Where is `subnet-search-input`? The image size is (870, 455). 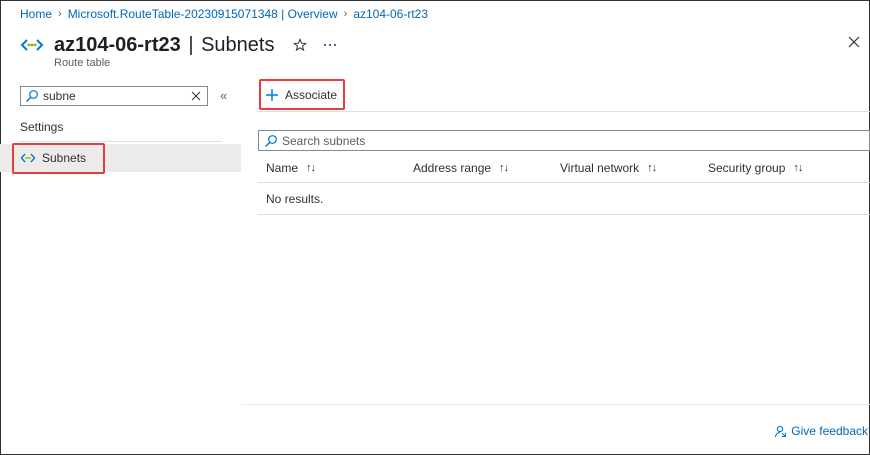 subnet-search-input is located at coordinates (532, 140).